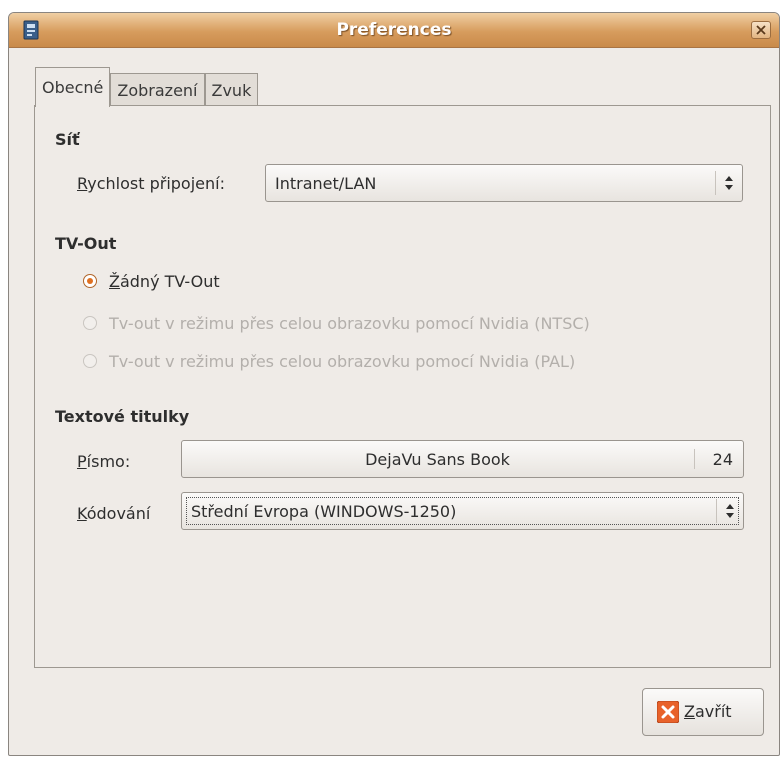 This screenshot has height=760, width=784. I want to click on subtitles-heading: Textové titulky, so click(122, 416).